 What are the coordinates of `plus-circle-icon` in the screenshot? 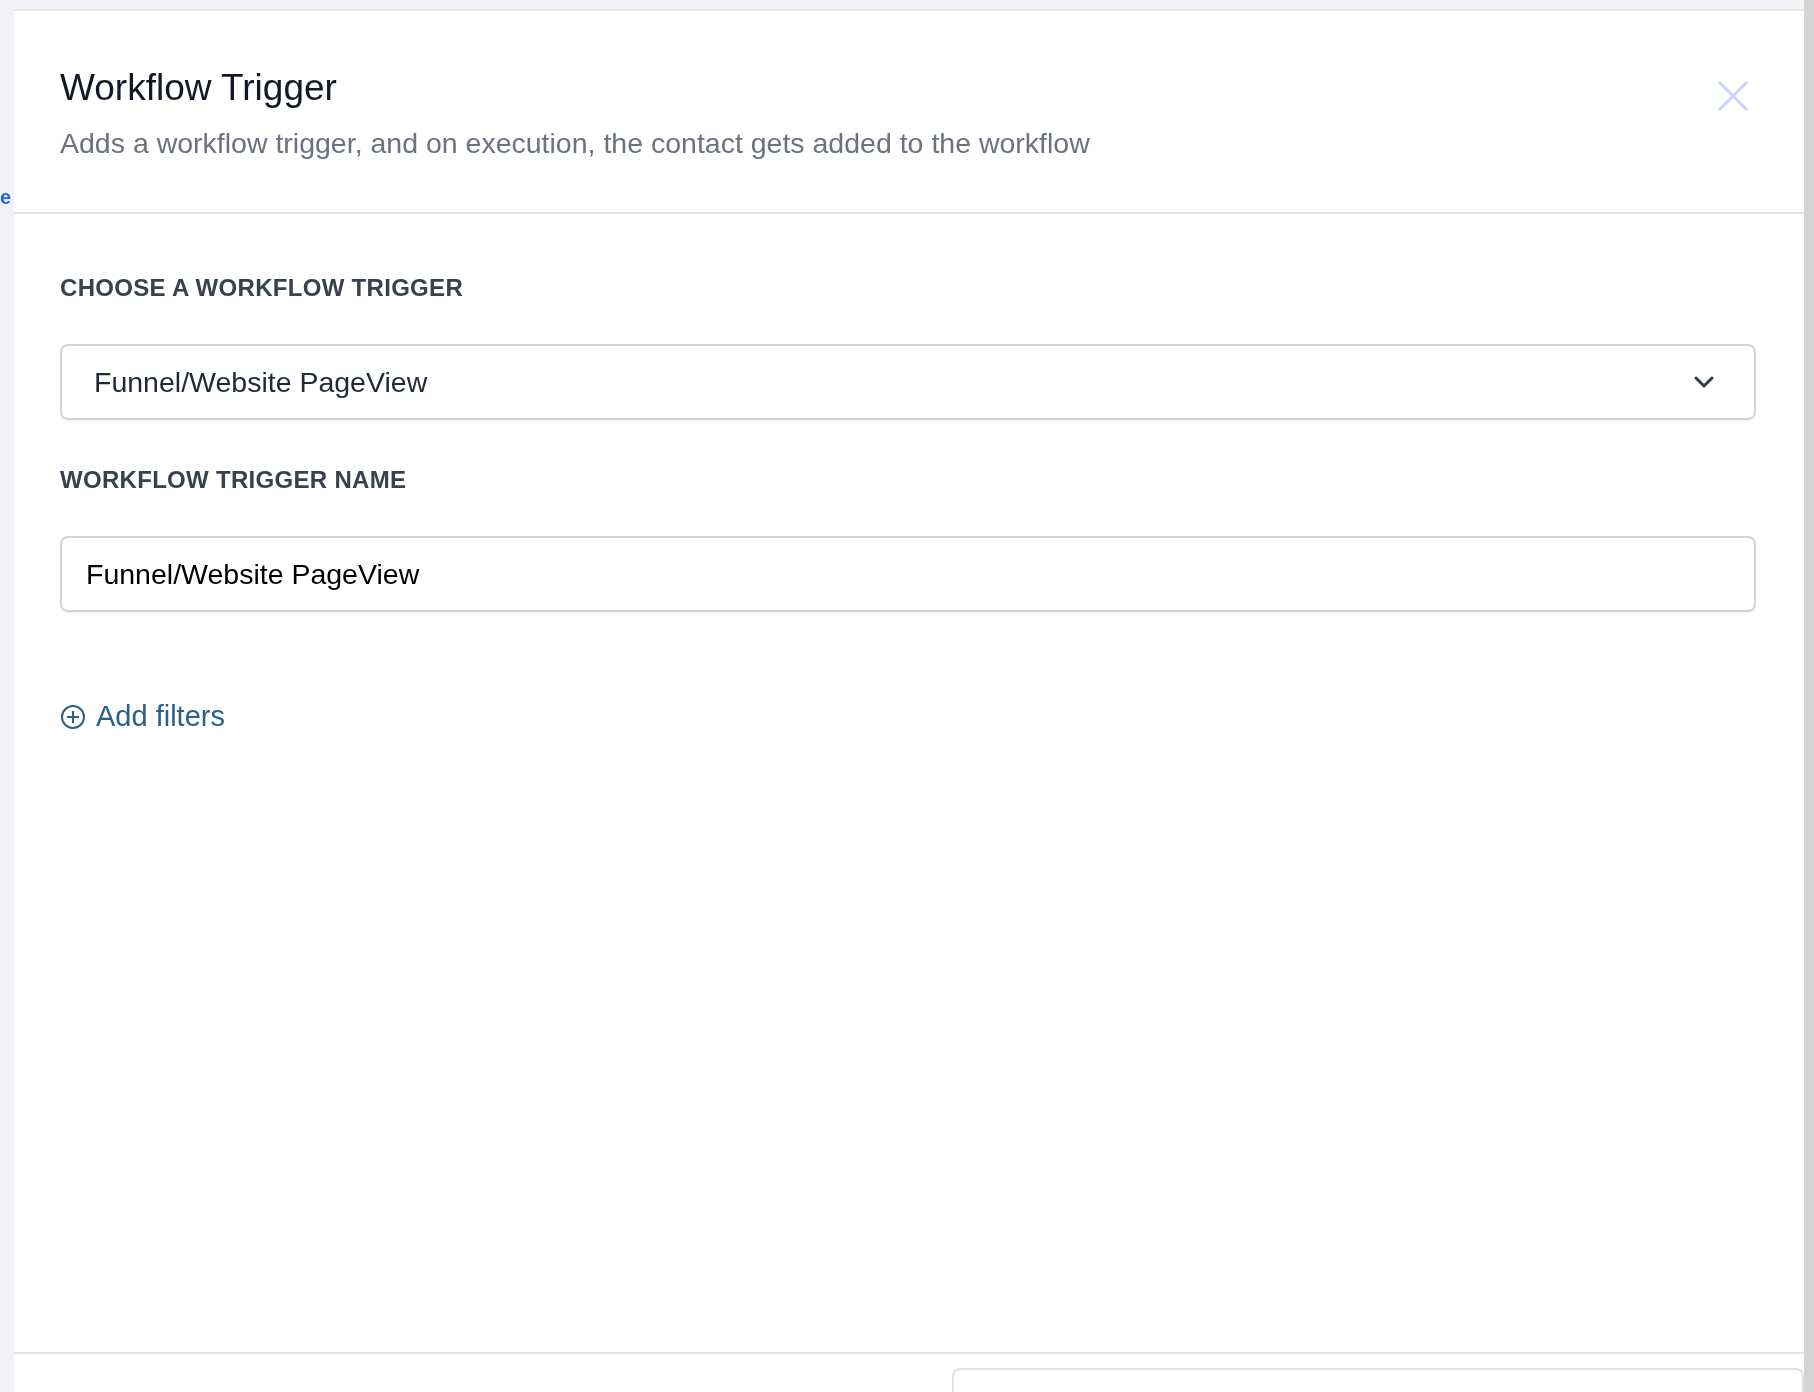 It's located at (73, 716).